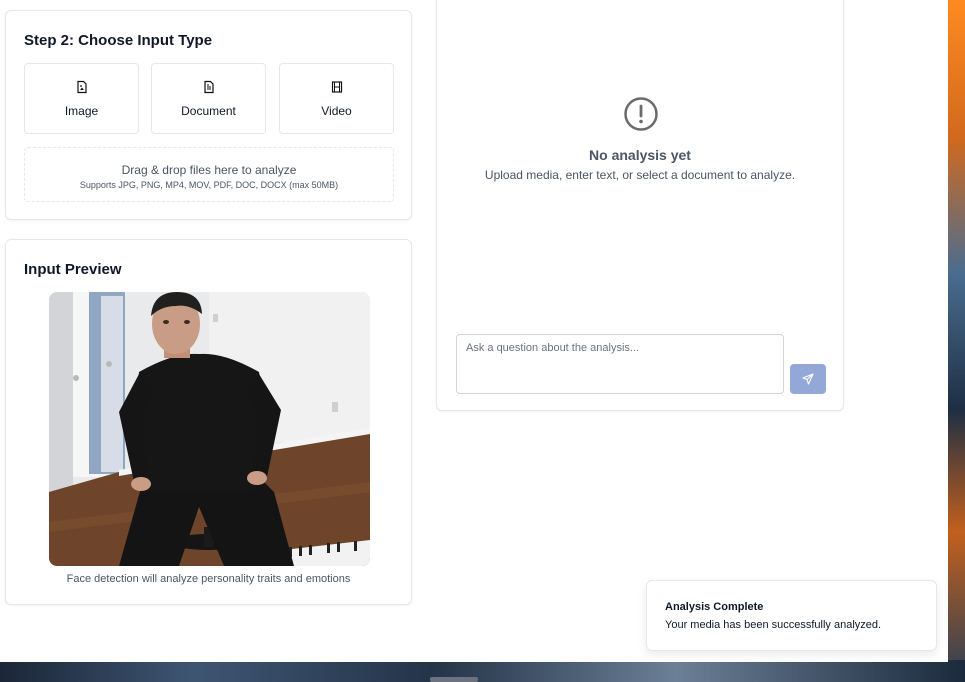 This screenshot has width=965, height=682. What do you see at coordinates (209, 170) in the screenshot?
I see `dropzone-text: Drag & drop files here to analyze` at bounding box center [209, 170].